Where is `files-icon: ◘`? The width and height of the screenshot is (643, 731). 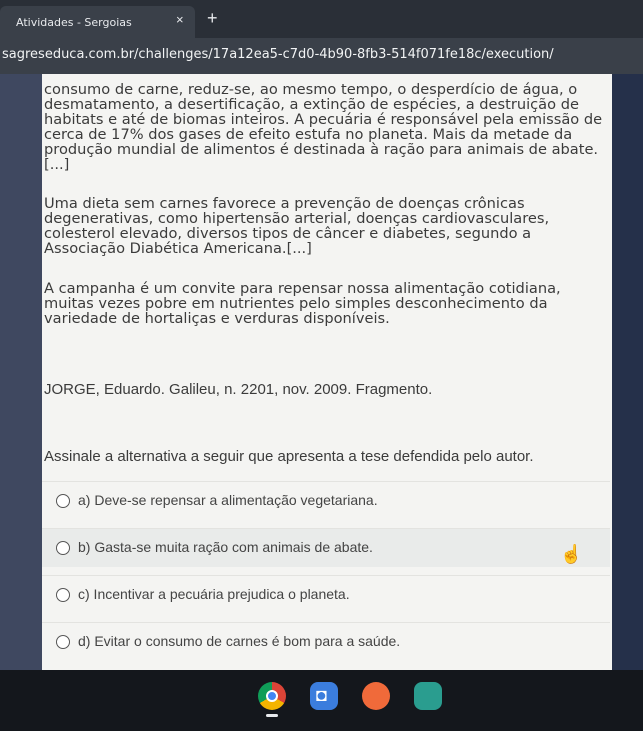 files-icon: ◘ is located at coordinates (324, 696).